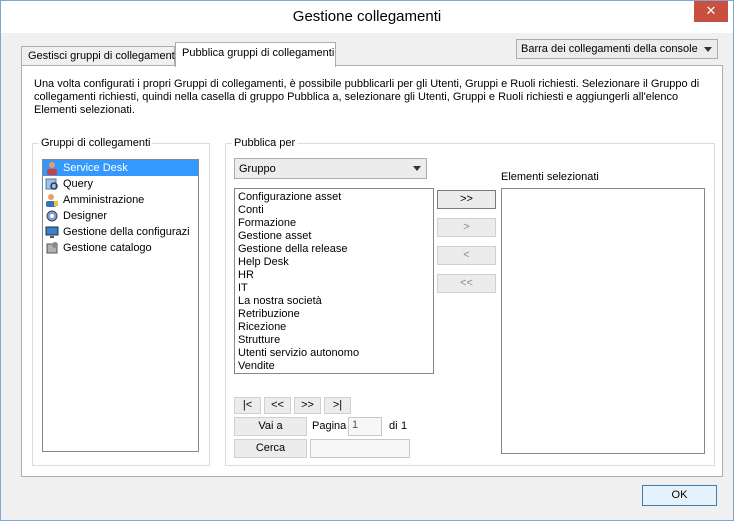 This screenshot has height=521, width=734. What do you see at coordinates (265, 143) in the screenshot?
I see `publish-groupbox-label: Pubblica per` at bounding box center [265, 143].